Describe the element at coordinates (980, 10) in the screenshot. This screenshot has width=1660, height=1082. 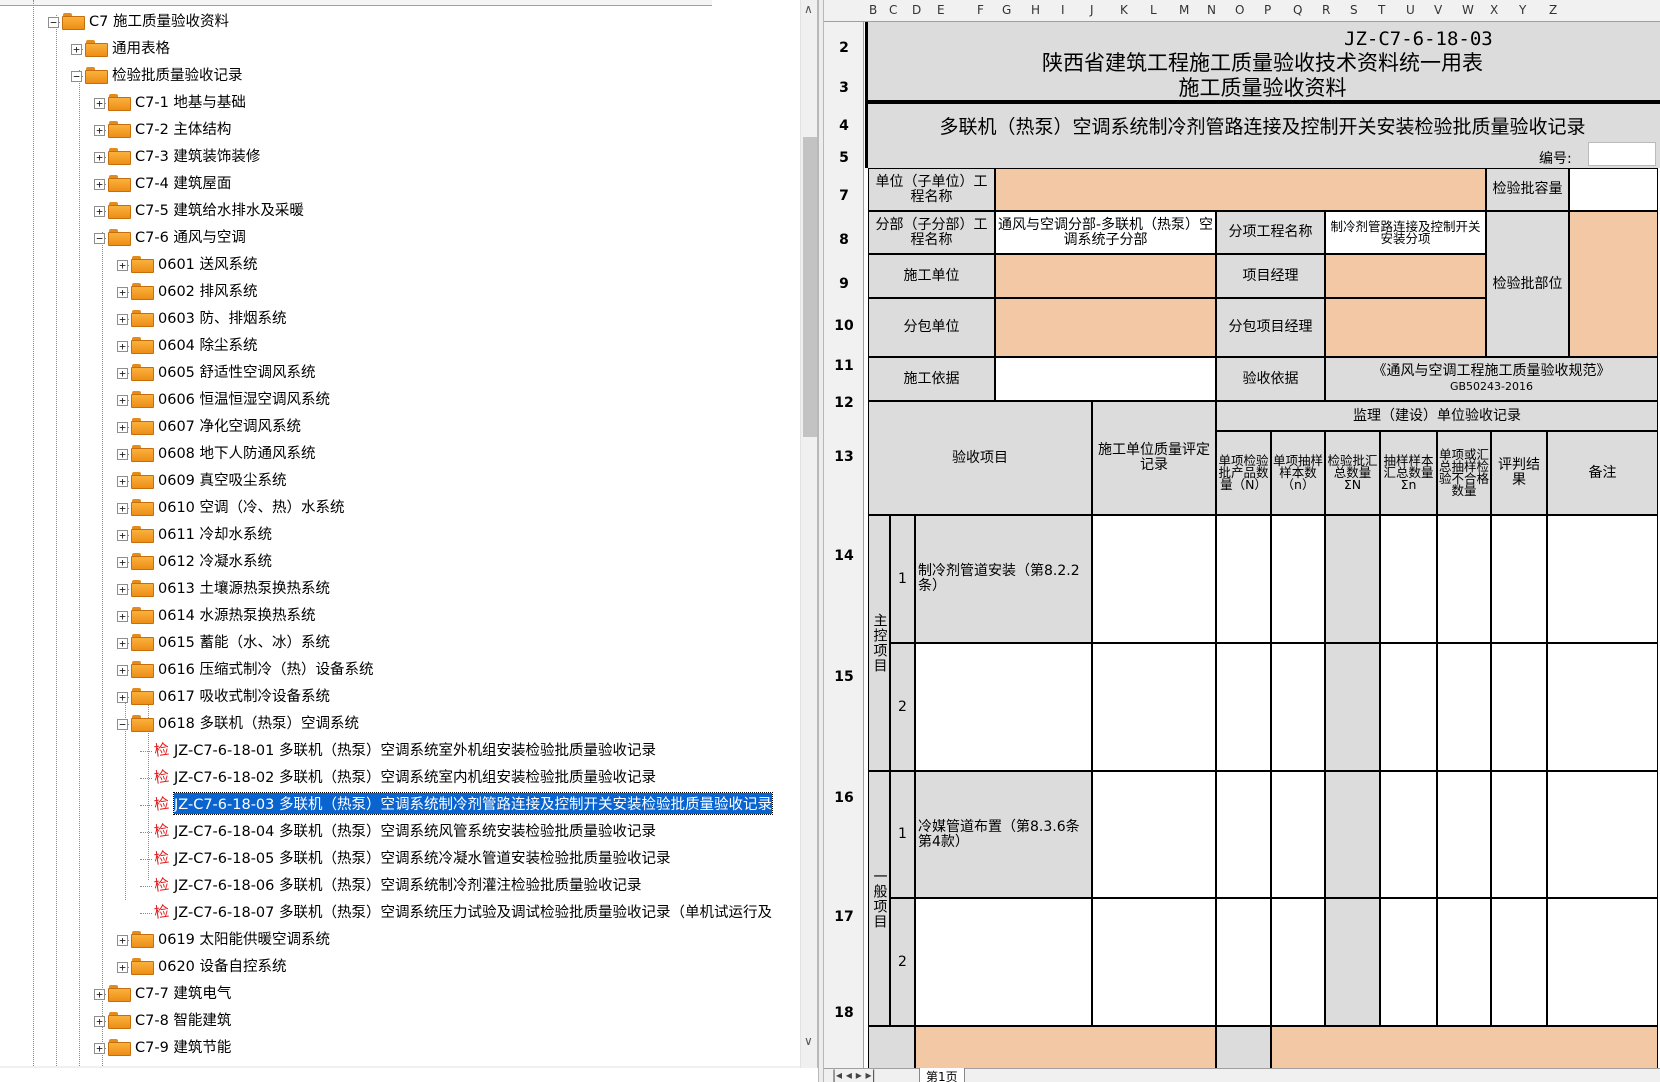
I see `column-header: F` at that location.